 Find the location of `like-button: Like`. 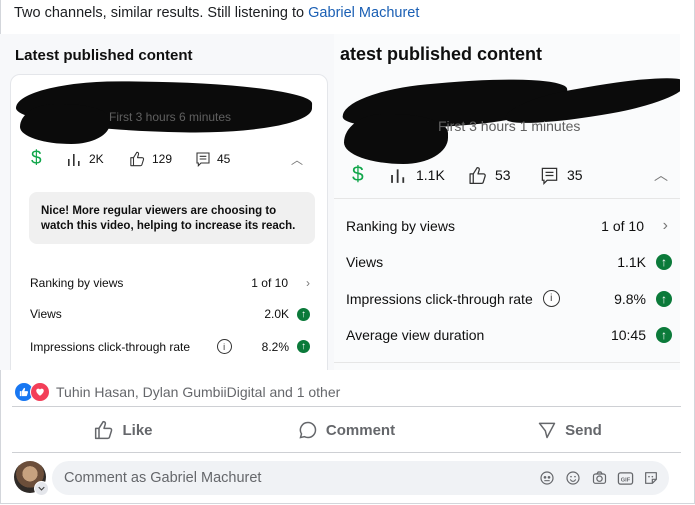

like-button: Like is located at coordinates (123, 430).